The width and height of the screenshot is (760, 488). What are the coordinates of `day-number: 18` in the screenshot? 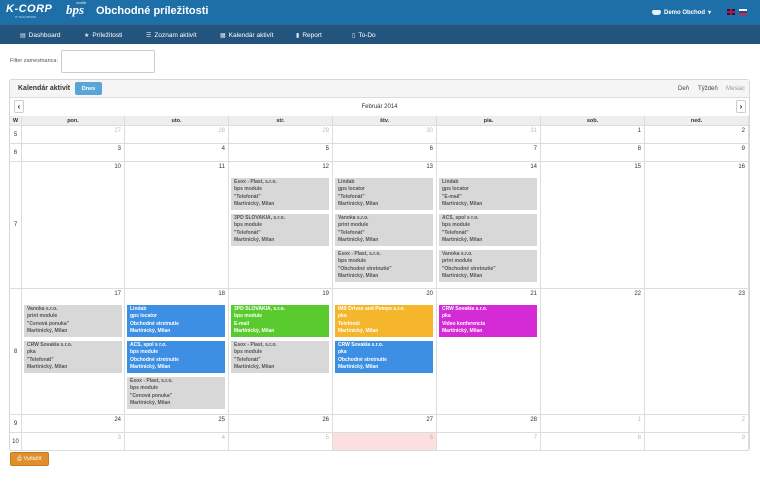 It's located at (221, 294).